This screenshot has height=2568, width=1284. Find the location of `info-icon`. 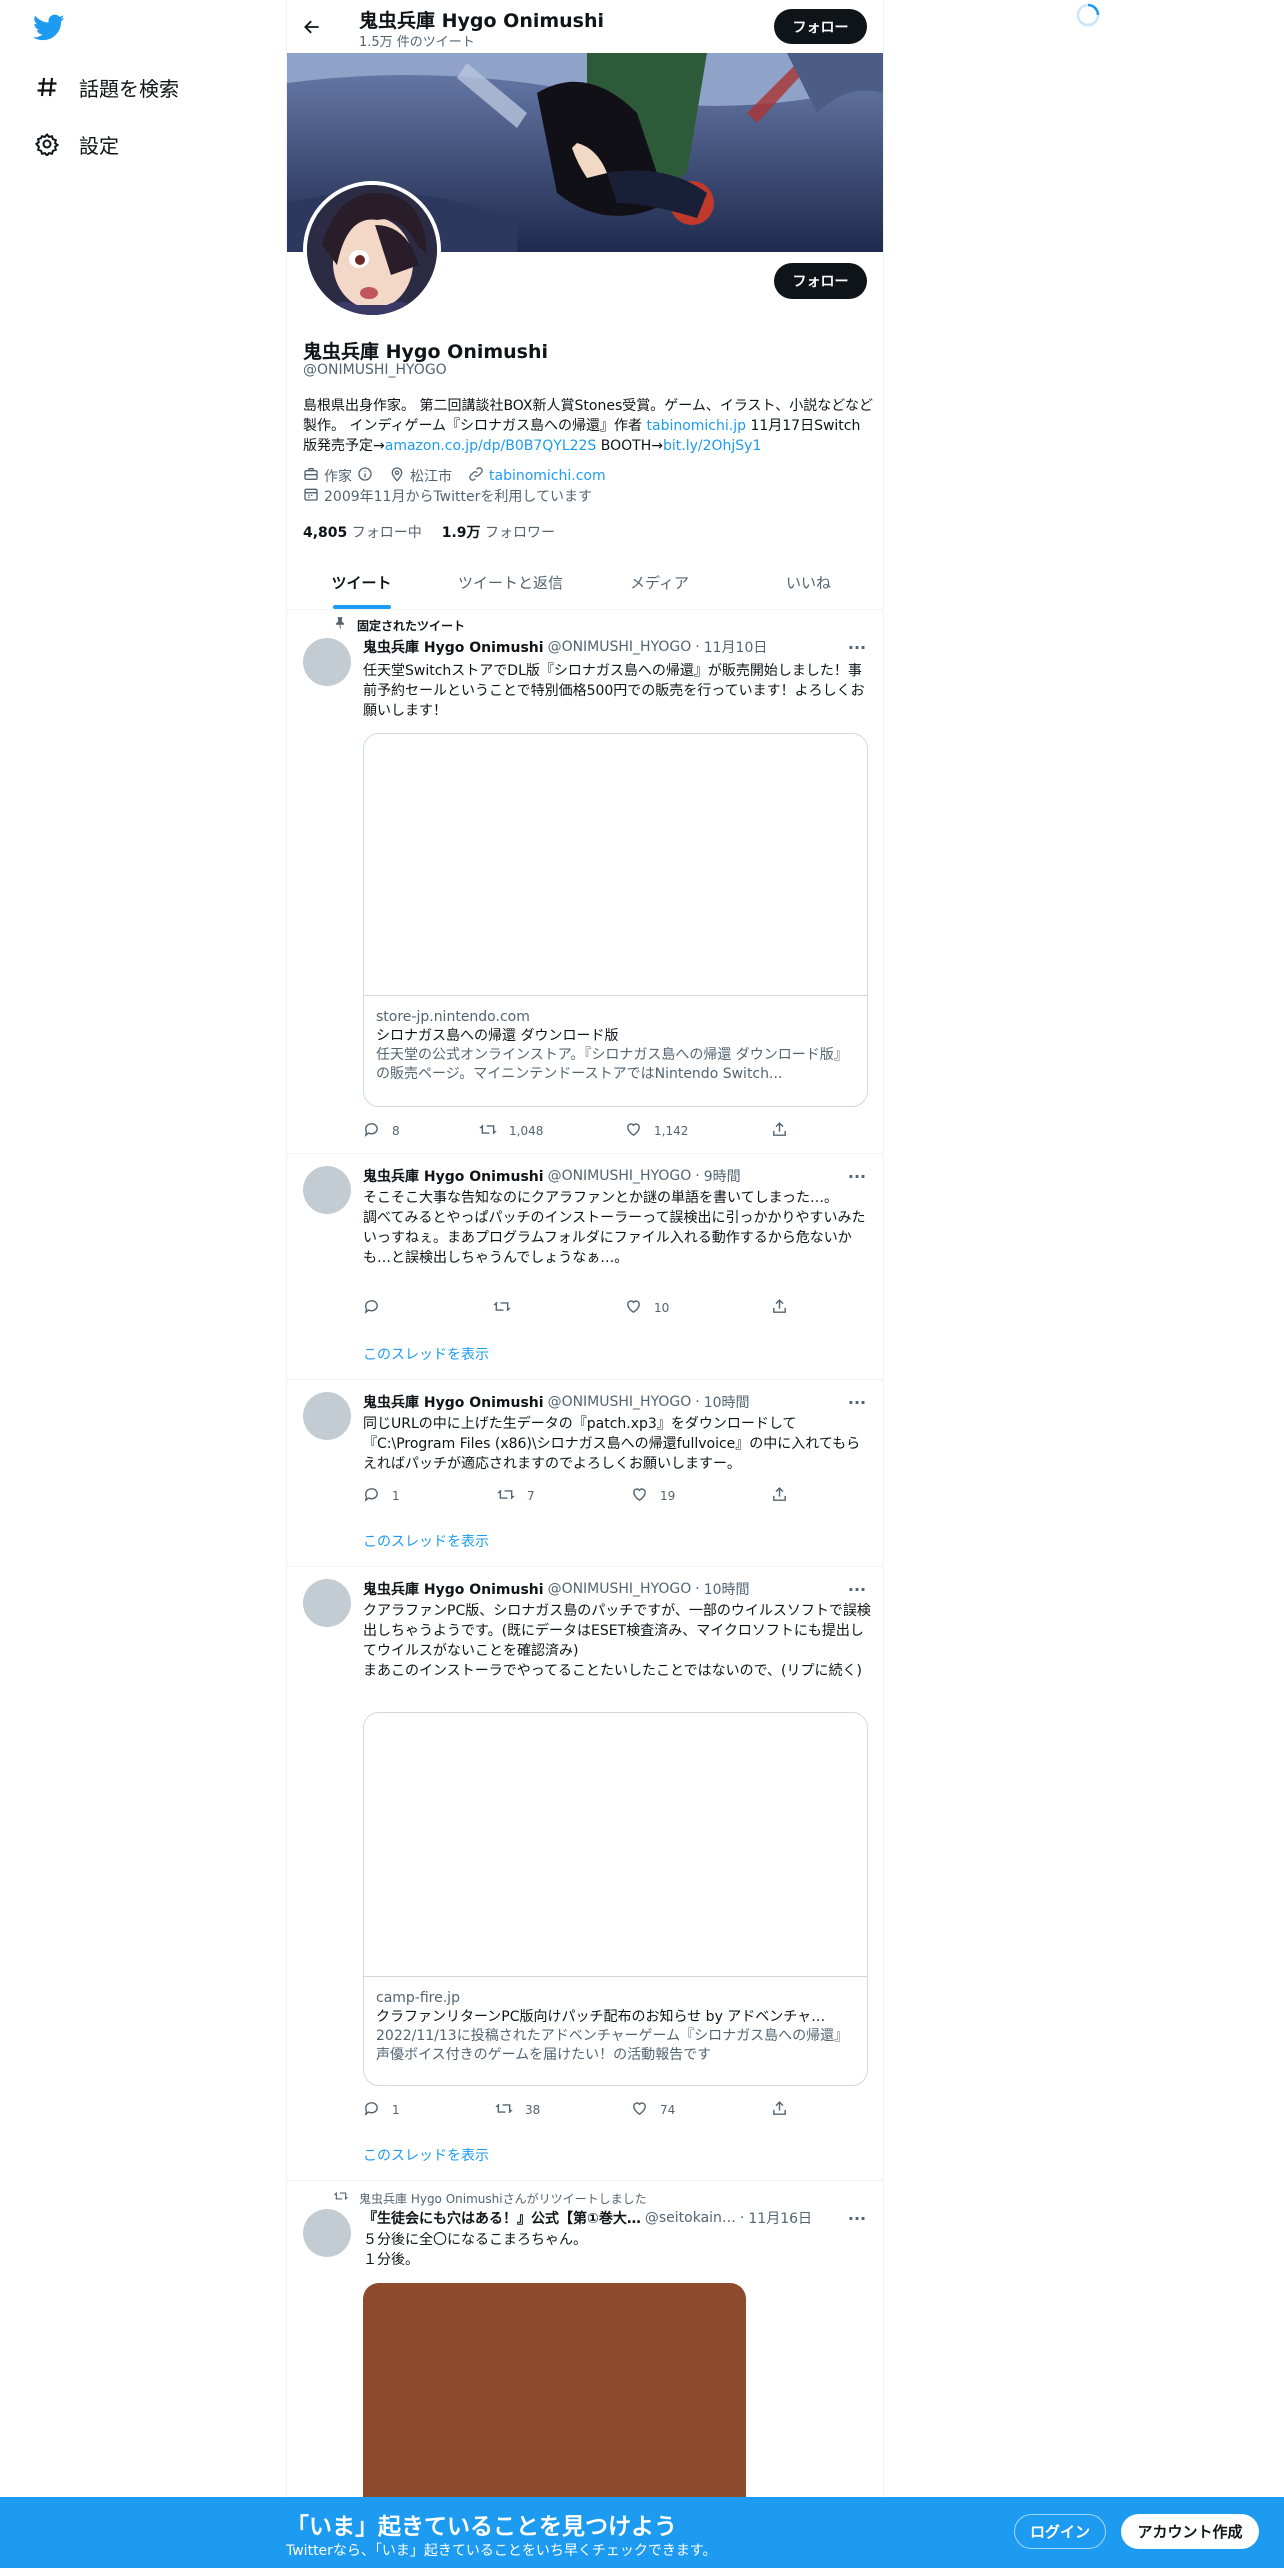

info-icon is located at coordinates (365, 476).